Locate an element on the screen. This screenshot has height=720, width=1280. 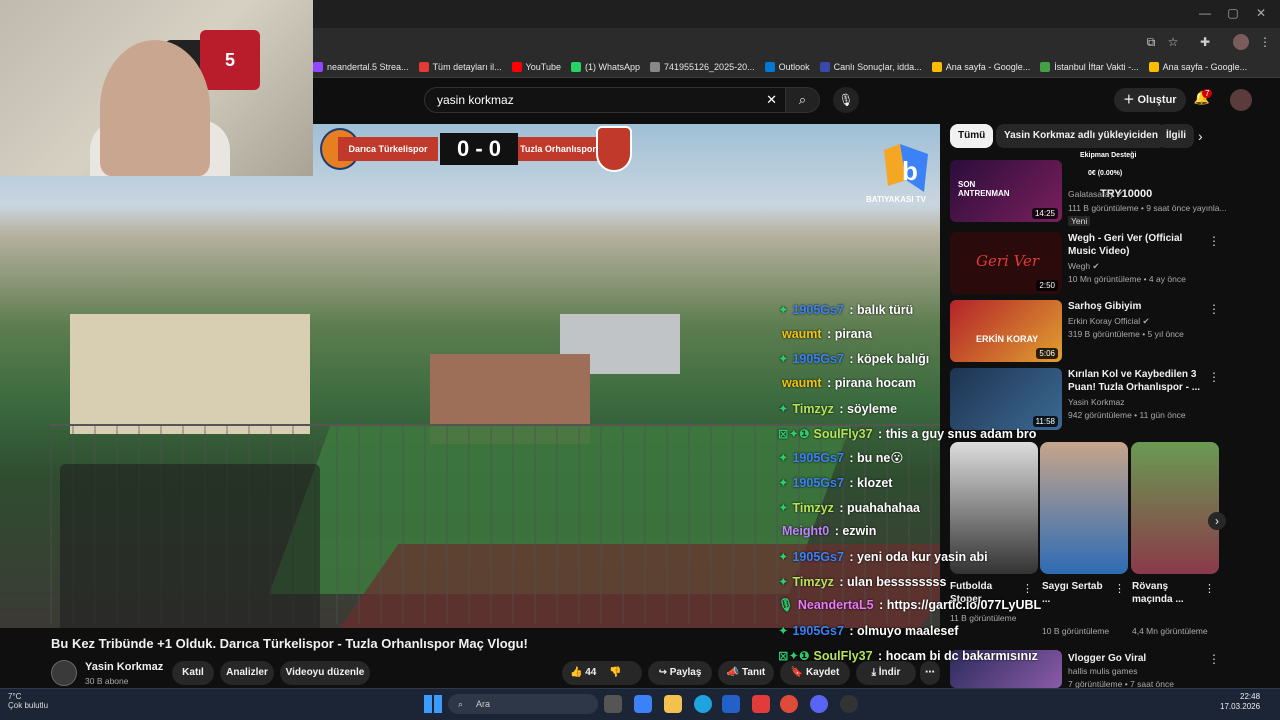
maximize-icon: ▢ is located at coordinates (1233, 13).